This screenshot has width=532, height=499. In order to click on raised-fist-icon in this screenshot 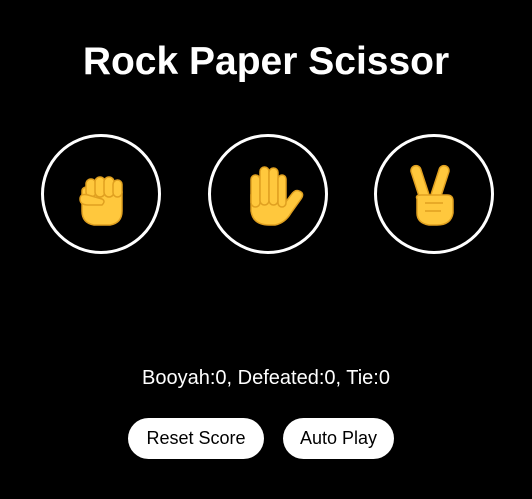, I will do `click(101, 201)`.